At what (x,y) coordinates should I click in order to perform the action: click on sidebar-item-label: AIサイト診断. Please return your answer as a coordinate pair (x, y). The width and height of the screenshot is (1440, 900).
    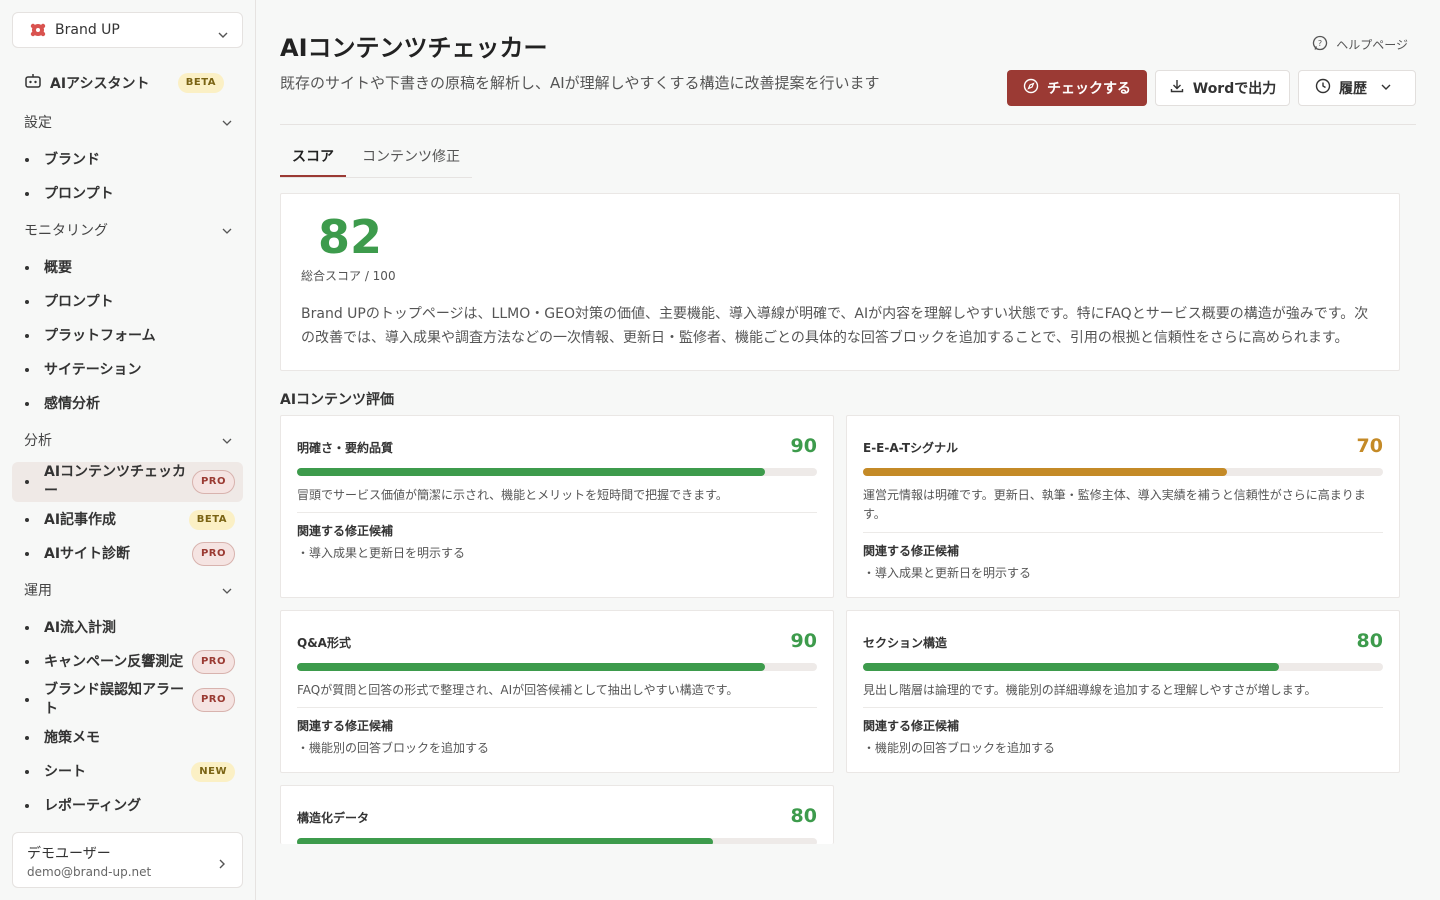
    Looking at the image, I should click on (87, 553).